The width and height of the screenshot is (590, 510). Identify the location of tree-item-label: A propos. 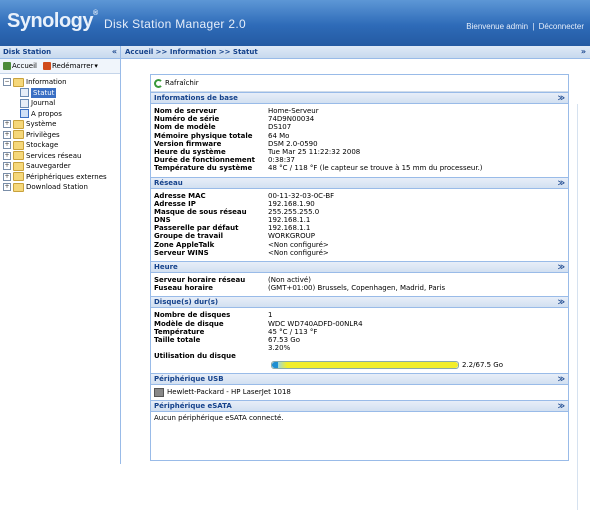
(46, 113).